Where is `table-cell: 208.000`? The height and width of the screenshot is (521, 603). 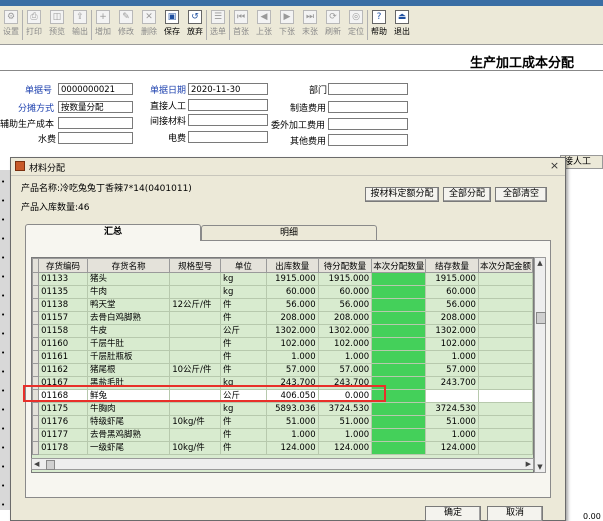 table-cell: 208.000 is located at coordinates (452, 318).